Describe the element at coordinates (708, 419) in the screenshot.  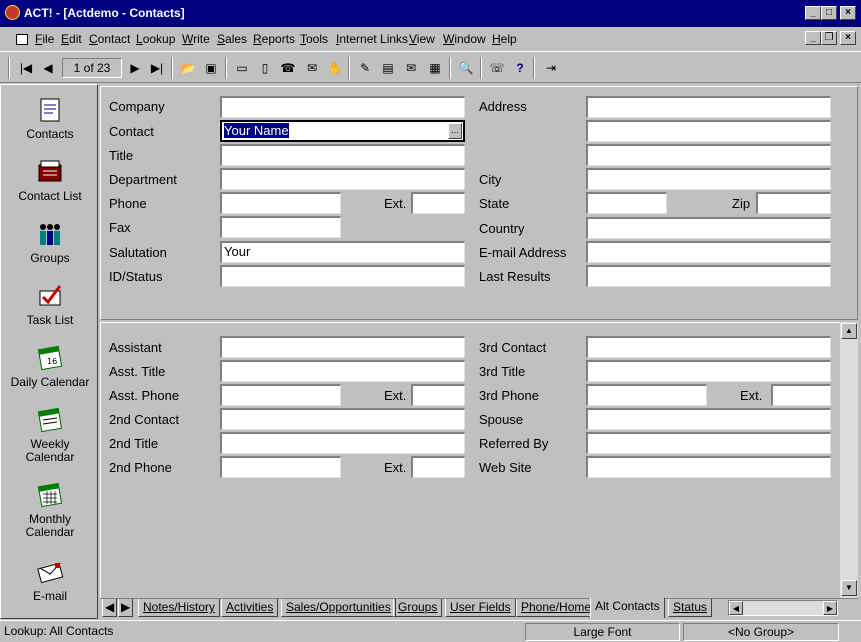
I see `spouse-field` at that location.